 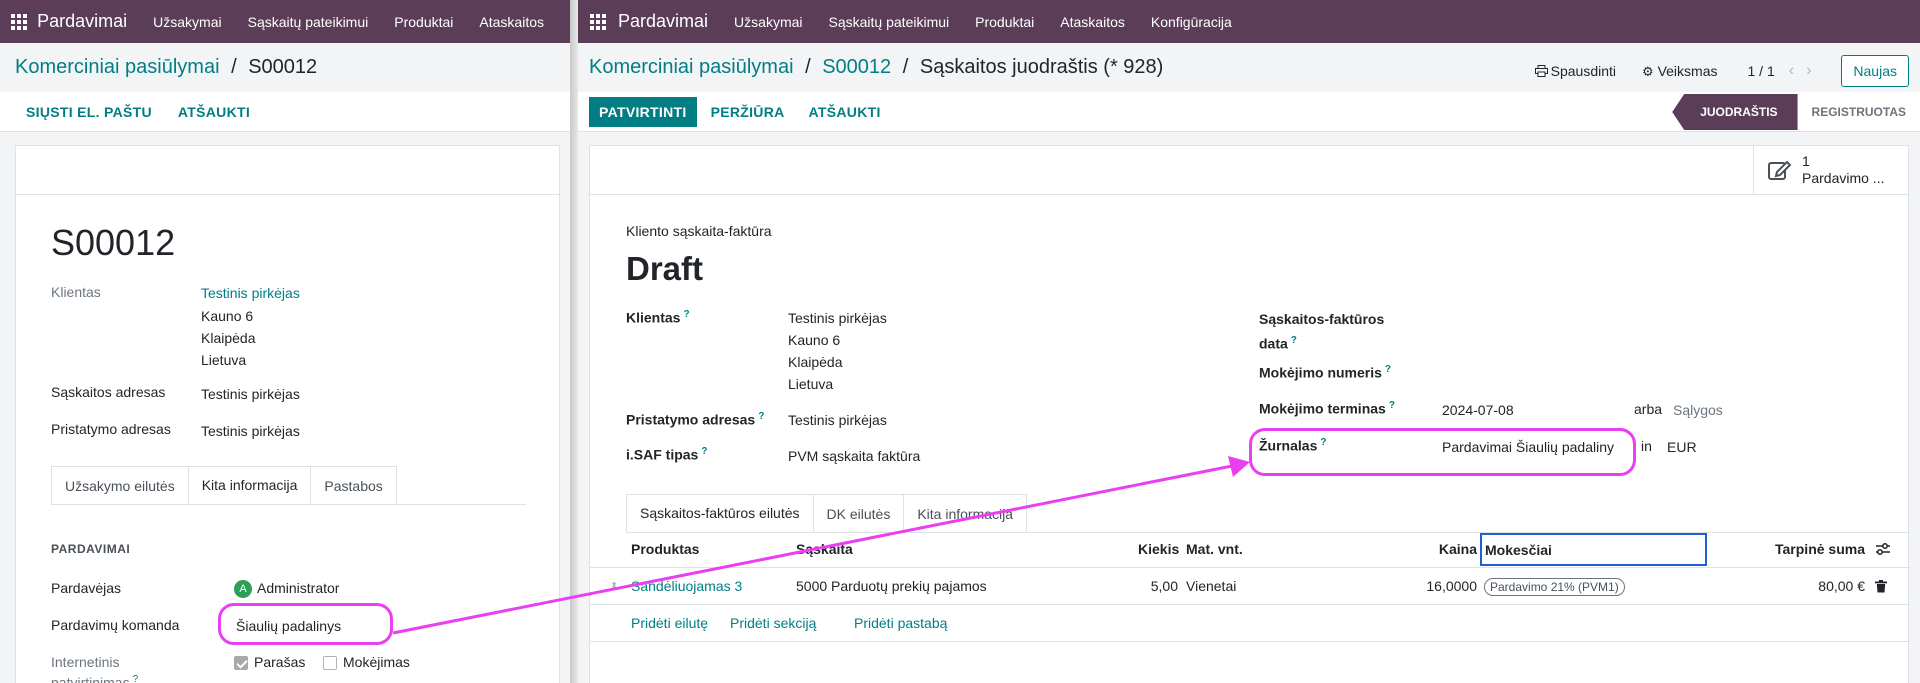 I want to click on annotation-arrow, so click(x=821, y=545).